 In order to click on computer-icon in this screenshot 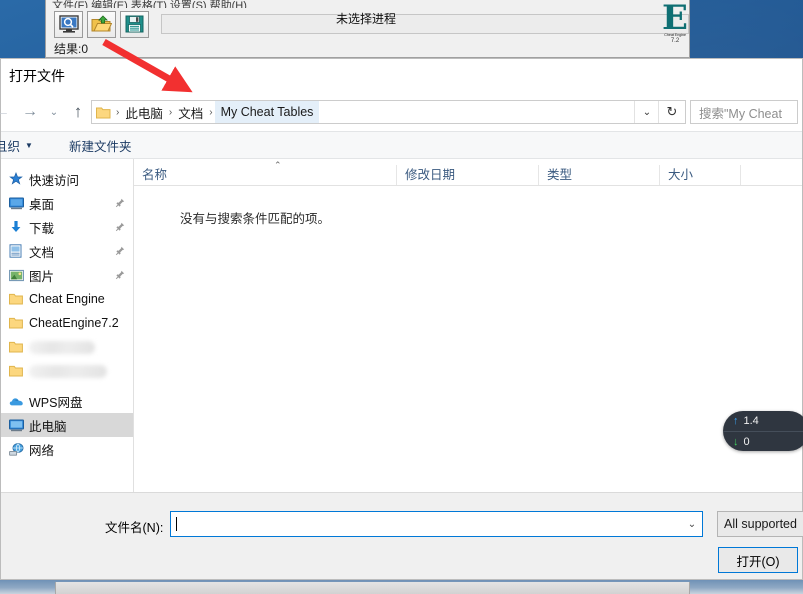, I will do `click(19, 425)`.